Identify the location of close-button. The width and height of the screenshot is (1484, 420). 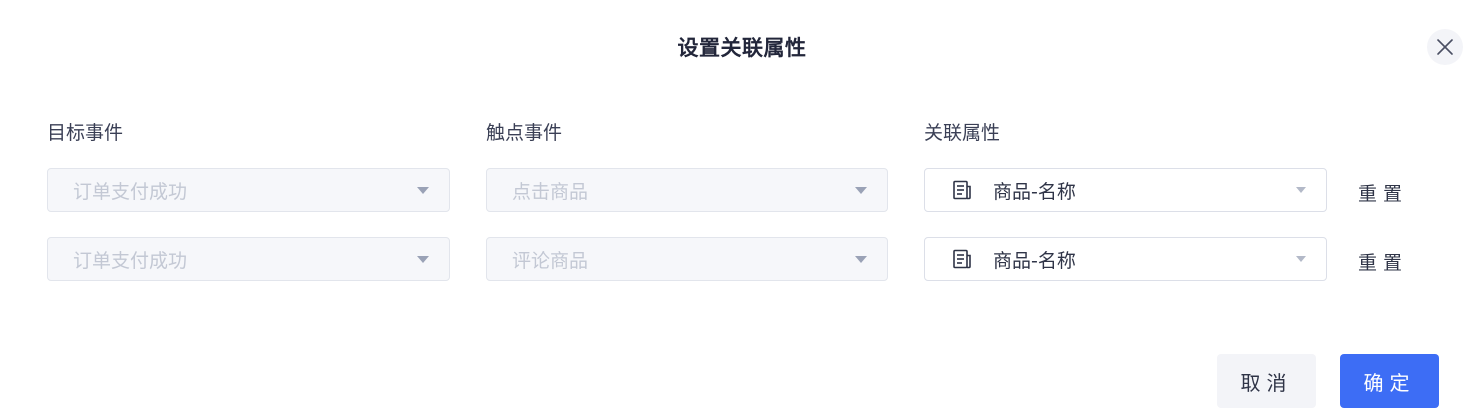
(1445, 47).